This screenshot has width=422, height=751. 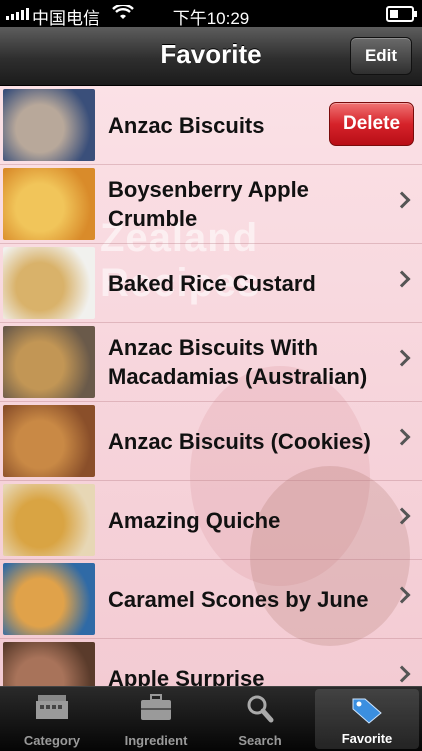 What do you see at coordinates (156, 709) in the screenshot?
I see `briefcase-icon` at bounding box center [156, 709].